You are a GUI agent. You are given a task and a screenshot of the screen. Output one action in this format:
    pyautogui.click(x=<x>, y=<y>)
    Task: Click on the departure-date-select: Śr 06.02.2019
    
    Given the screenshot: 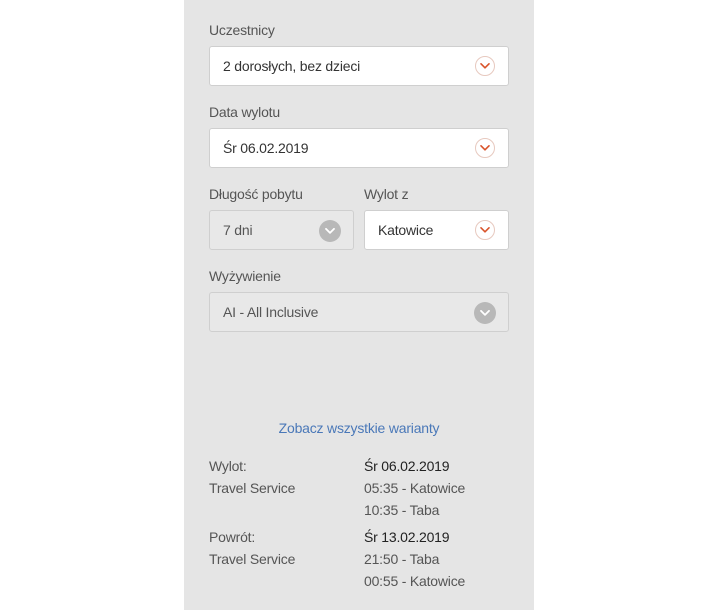 What is the action you would take?
    pyautogui.click(x=359, y=148)
    